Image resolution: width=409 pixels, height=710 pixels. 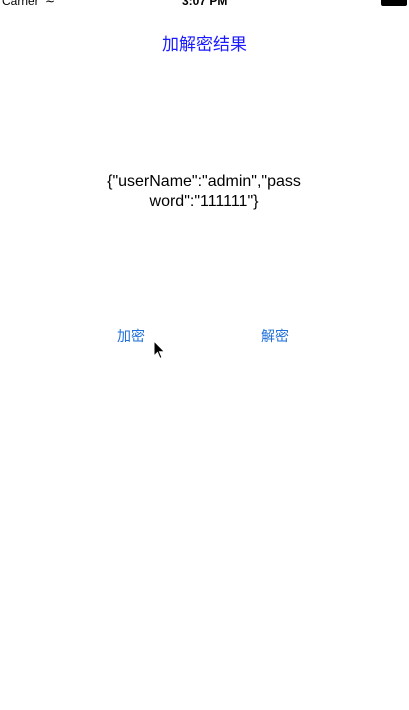 I want to click on decrypt-button: 解密, so click(x=275, y=336).